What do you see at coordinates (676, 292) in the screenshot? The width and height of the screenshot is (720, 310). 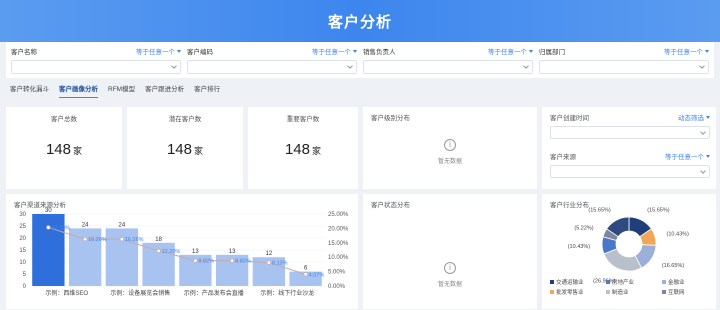 I see `legend-label: 互联网` at bounding box center [676, 292].